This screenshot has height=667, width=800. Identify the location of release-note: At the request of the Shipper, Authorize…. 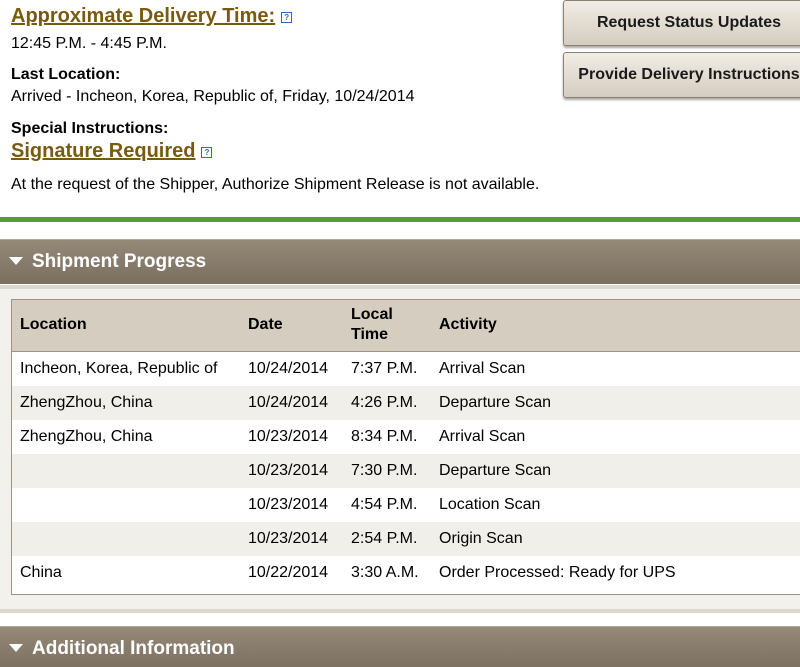
(275, 184).